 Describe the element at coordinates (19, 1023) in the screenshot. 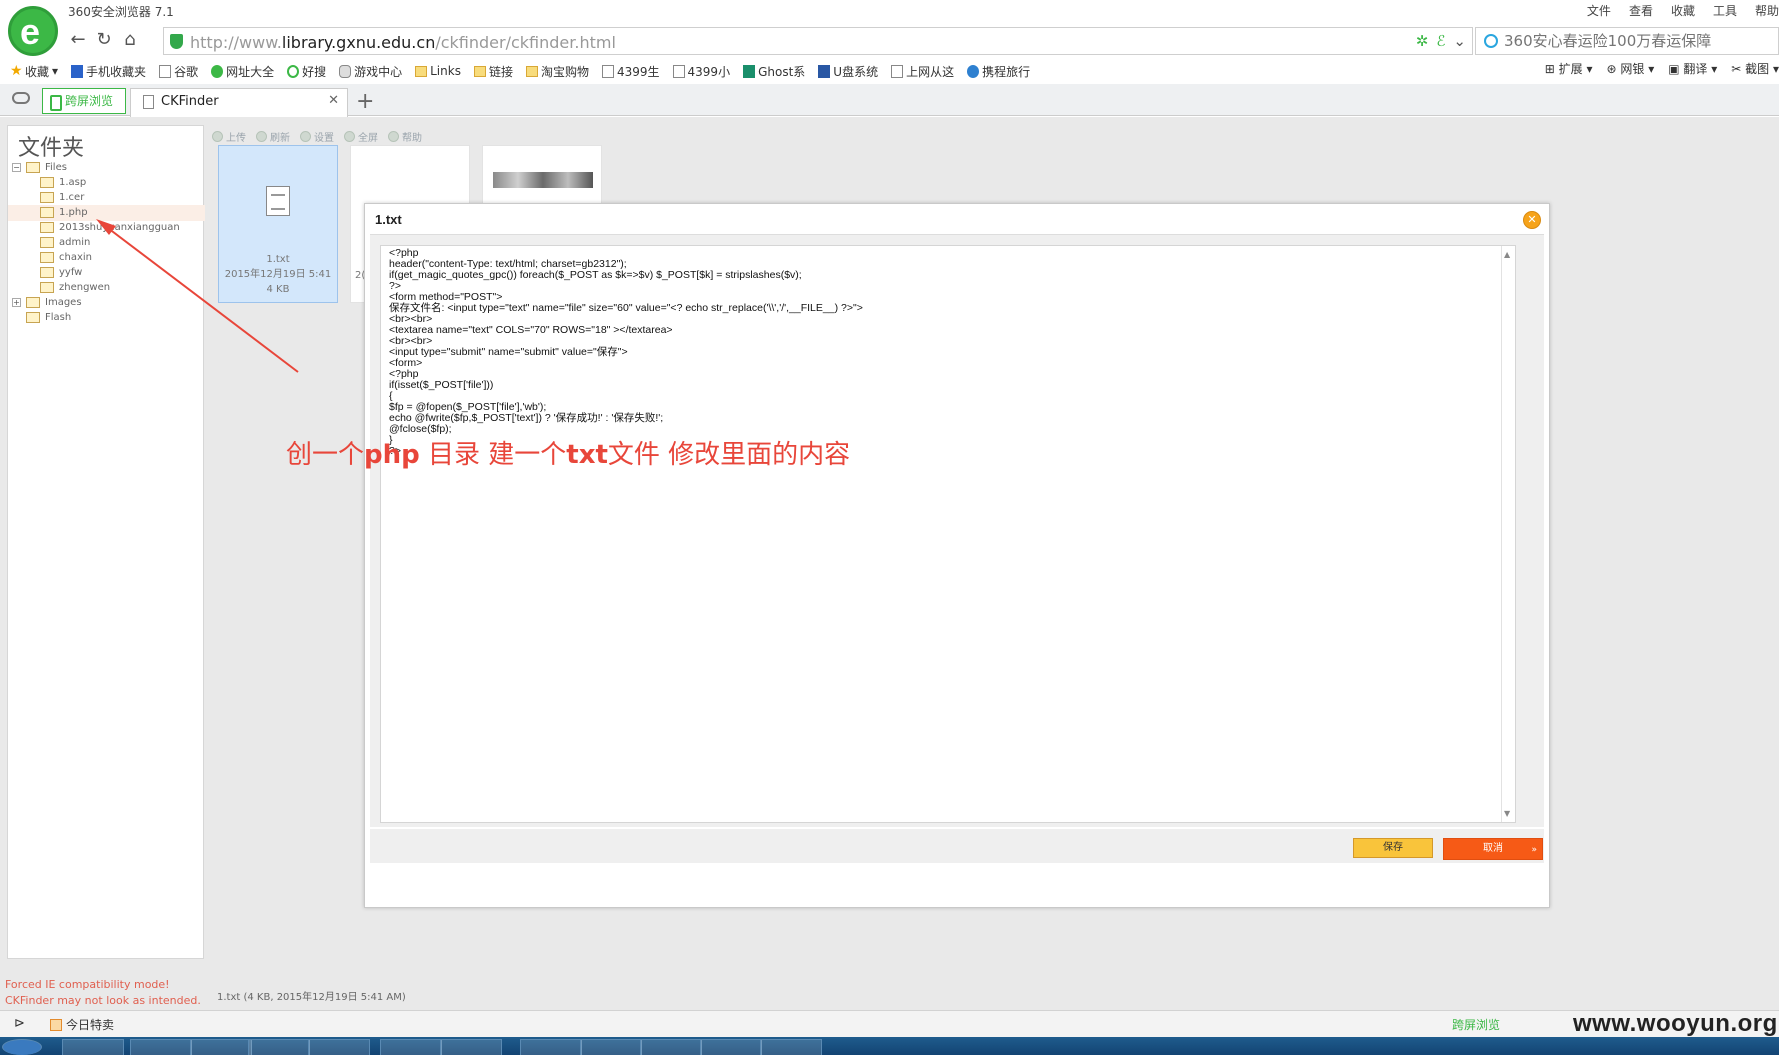

I see `sidebar-toggle-icon: ⊳` at that location.